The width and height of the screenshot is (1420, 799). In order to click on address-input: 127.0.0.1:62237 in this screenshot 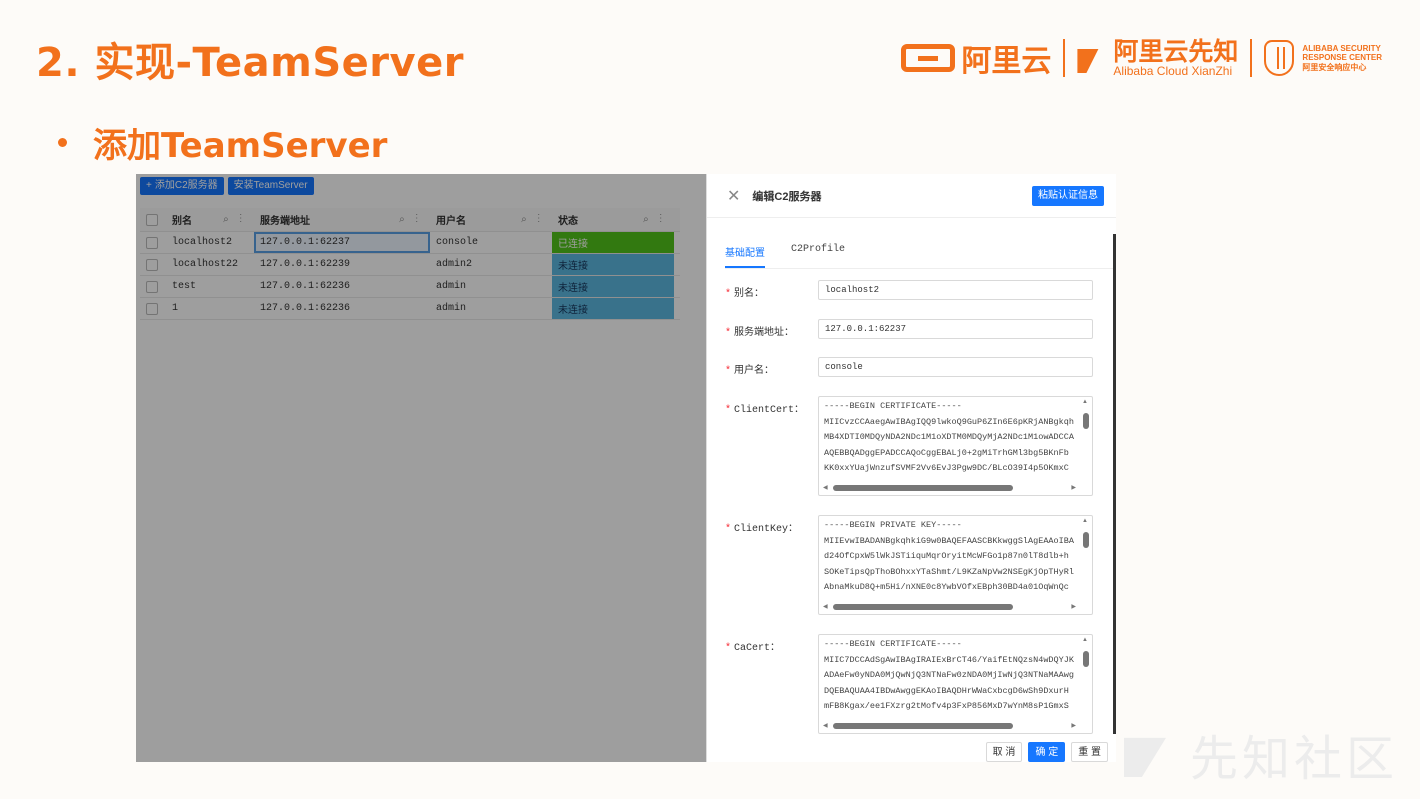, I will do `click(955, 329)`.